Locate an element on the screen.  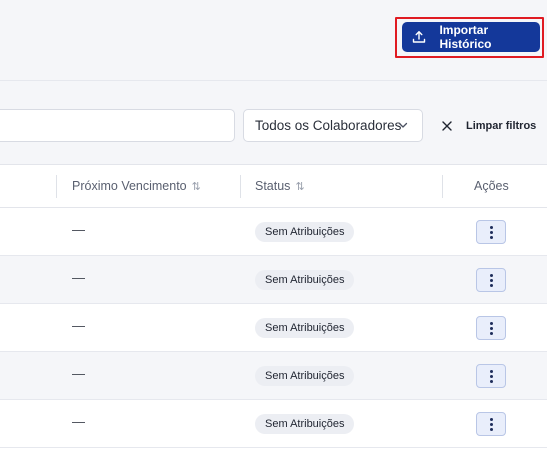
import-history-label: Importar Histórico is located at coordinates (465, 37).